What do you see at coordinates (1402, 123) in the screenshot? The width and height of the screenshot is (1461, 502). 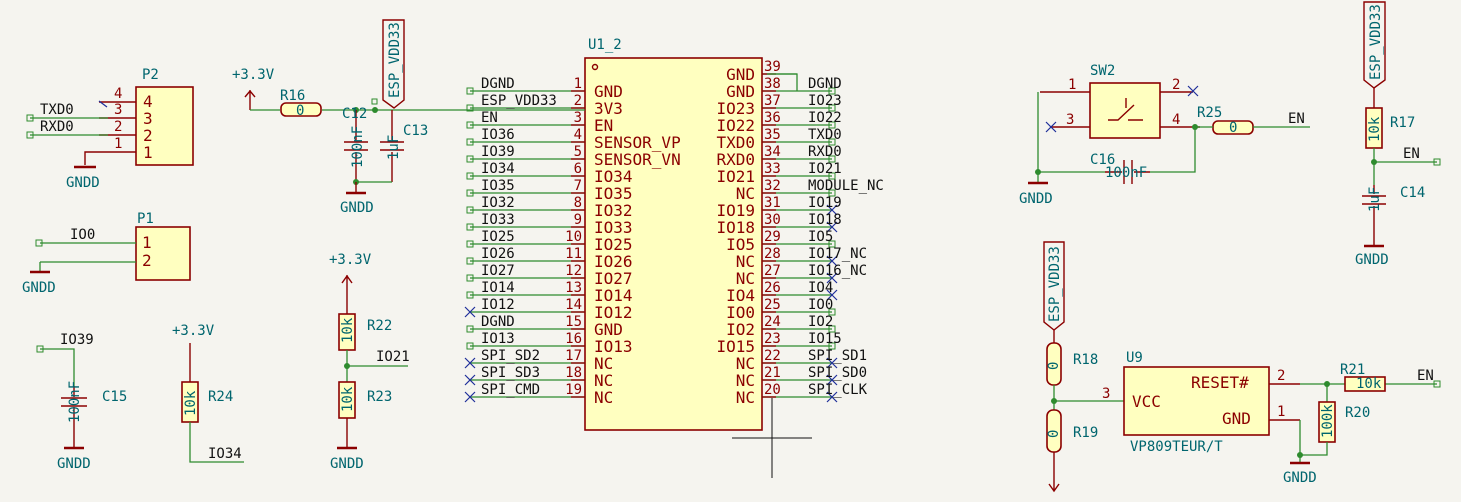 I see `r17-ref: R17` at bounding box center [1402, 123].